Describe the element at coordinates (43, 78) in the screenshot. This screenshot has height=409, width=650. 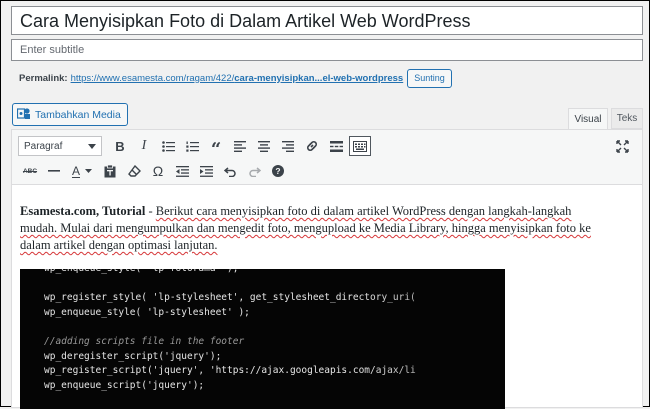
I see `permalink-label: Permalink:` at that location.